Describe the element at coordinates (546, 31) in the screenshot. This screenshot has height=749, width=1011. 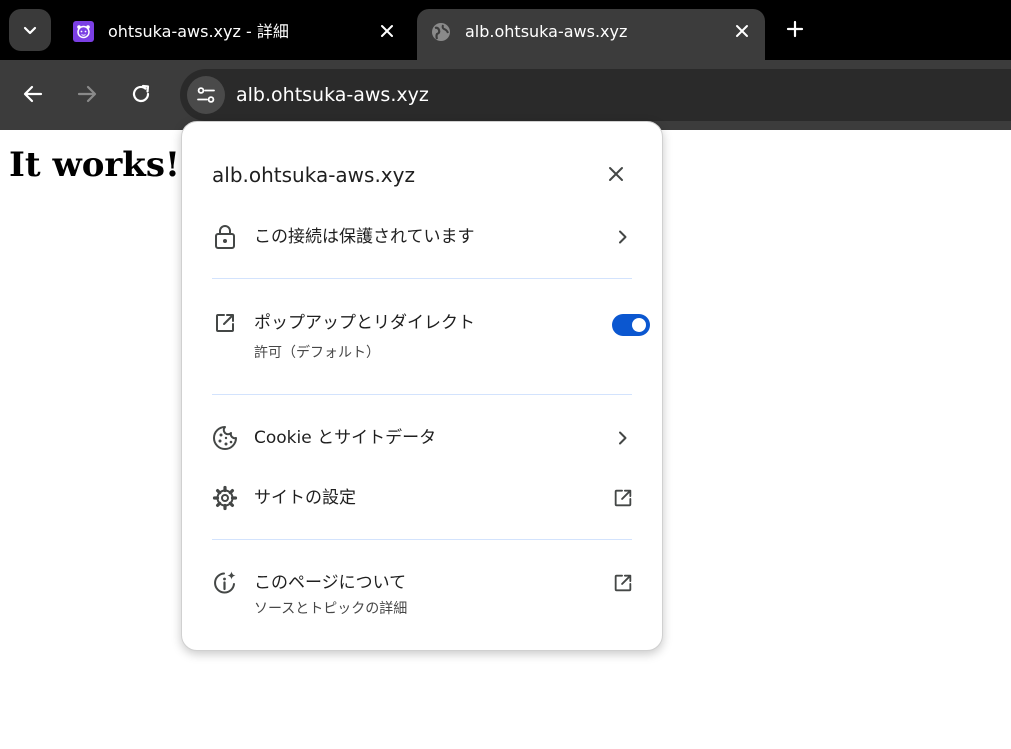
I see `tab-title: alb.ohtsuka-aws.xyz` at that location.